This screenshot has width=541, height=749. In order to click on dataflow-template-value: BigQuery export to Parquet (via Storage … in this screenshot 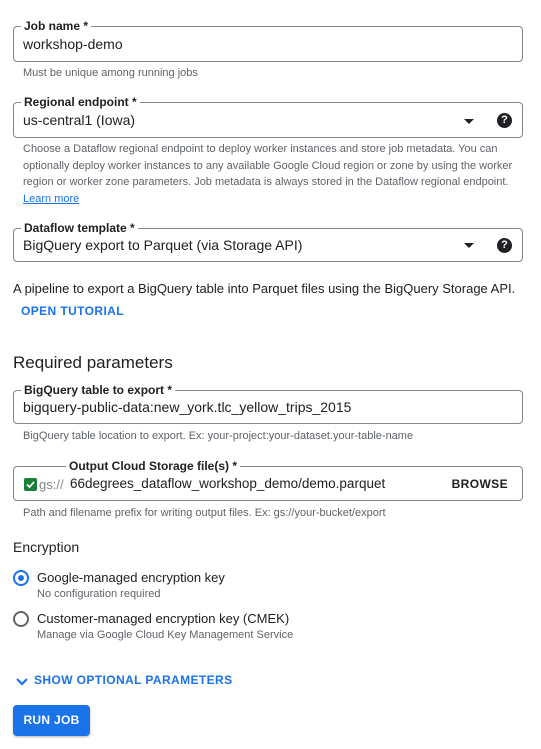, I will do `click(163, 245)`.